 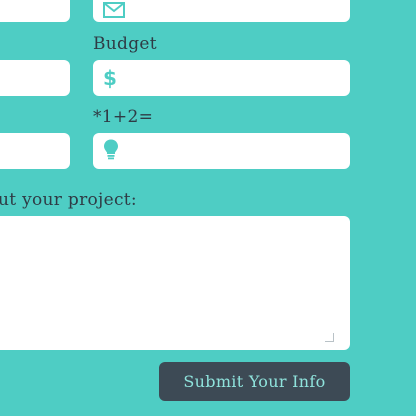 I want to click on resize-handle, so click(x=329, y=337).